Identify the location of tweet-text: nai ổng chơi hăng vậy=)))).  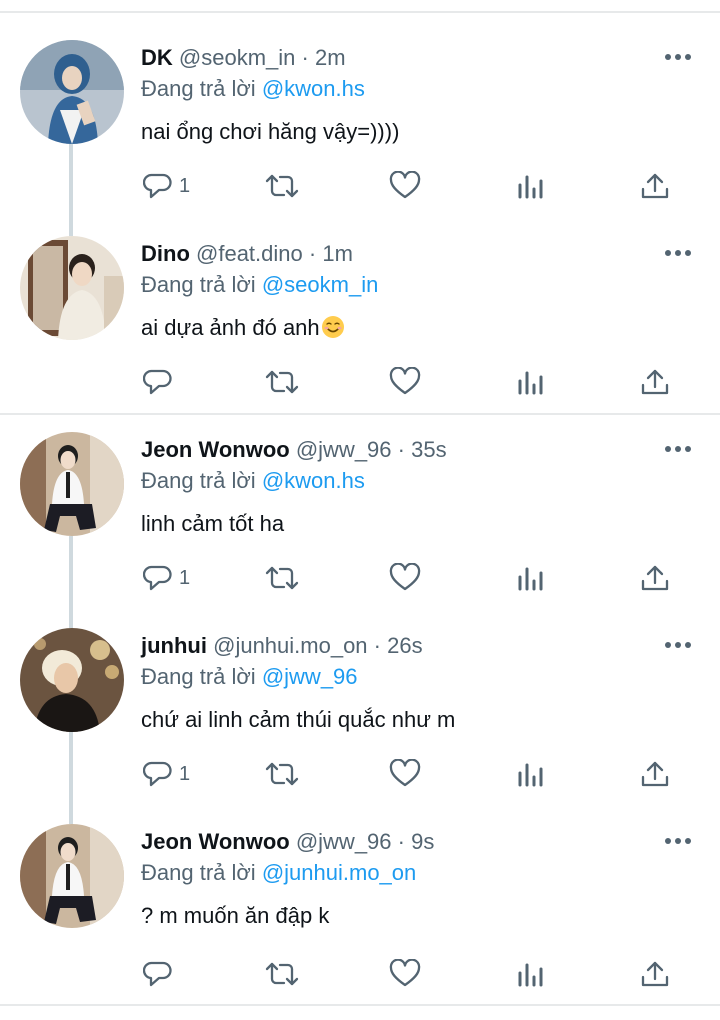
(270, 131).